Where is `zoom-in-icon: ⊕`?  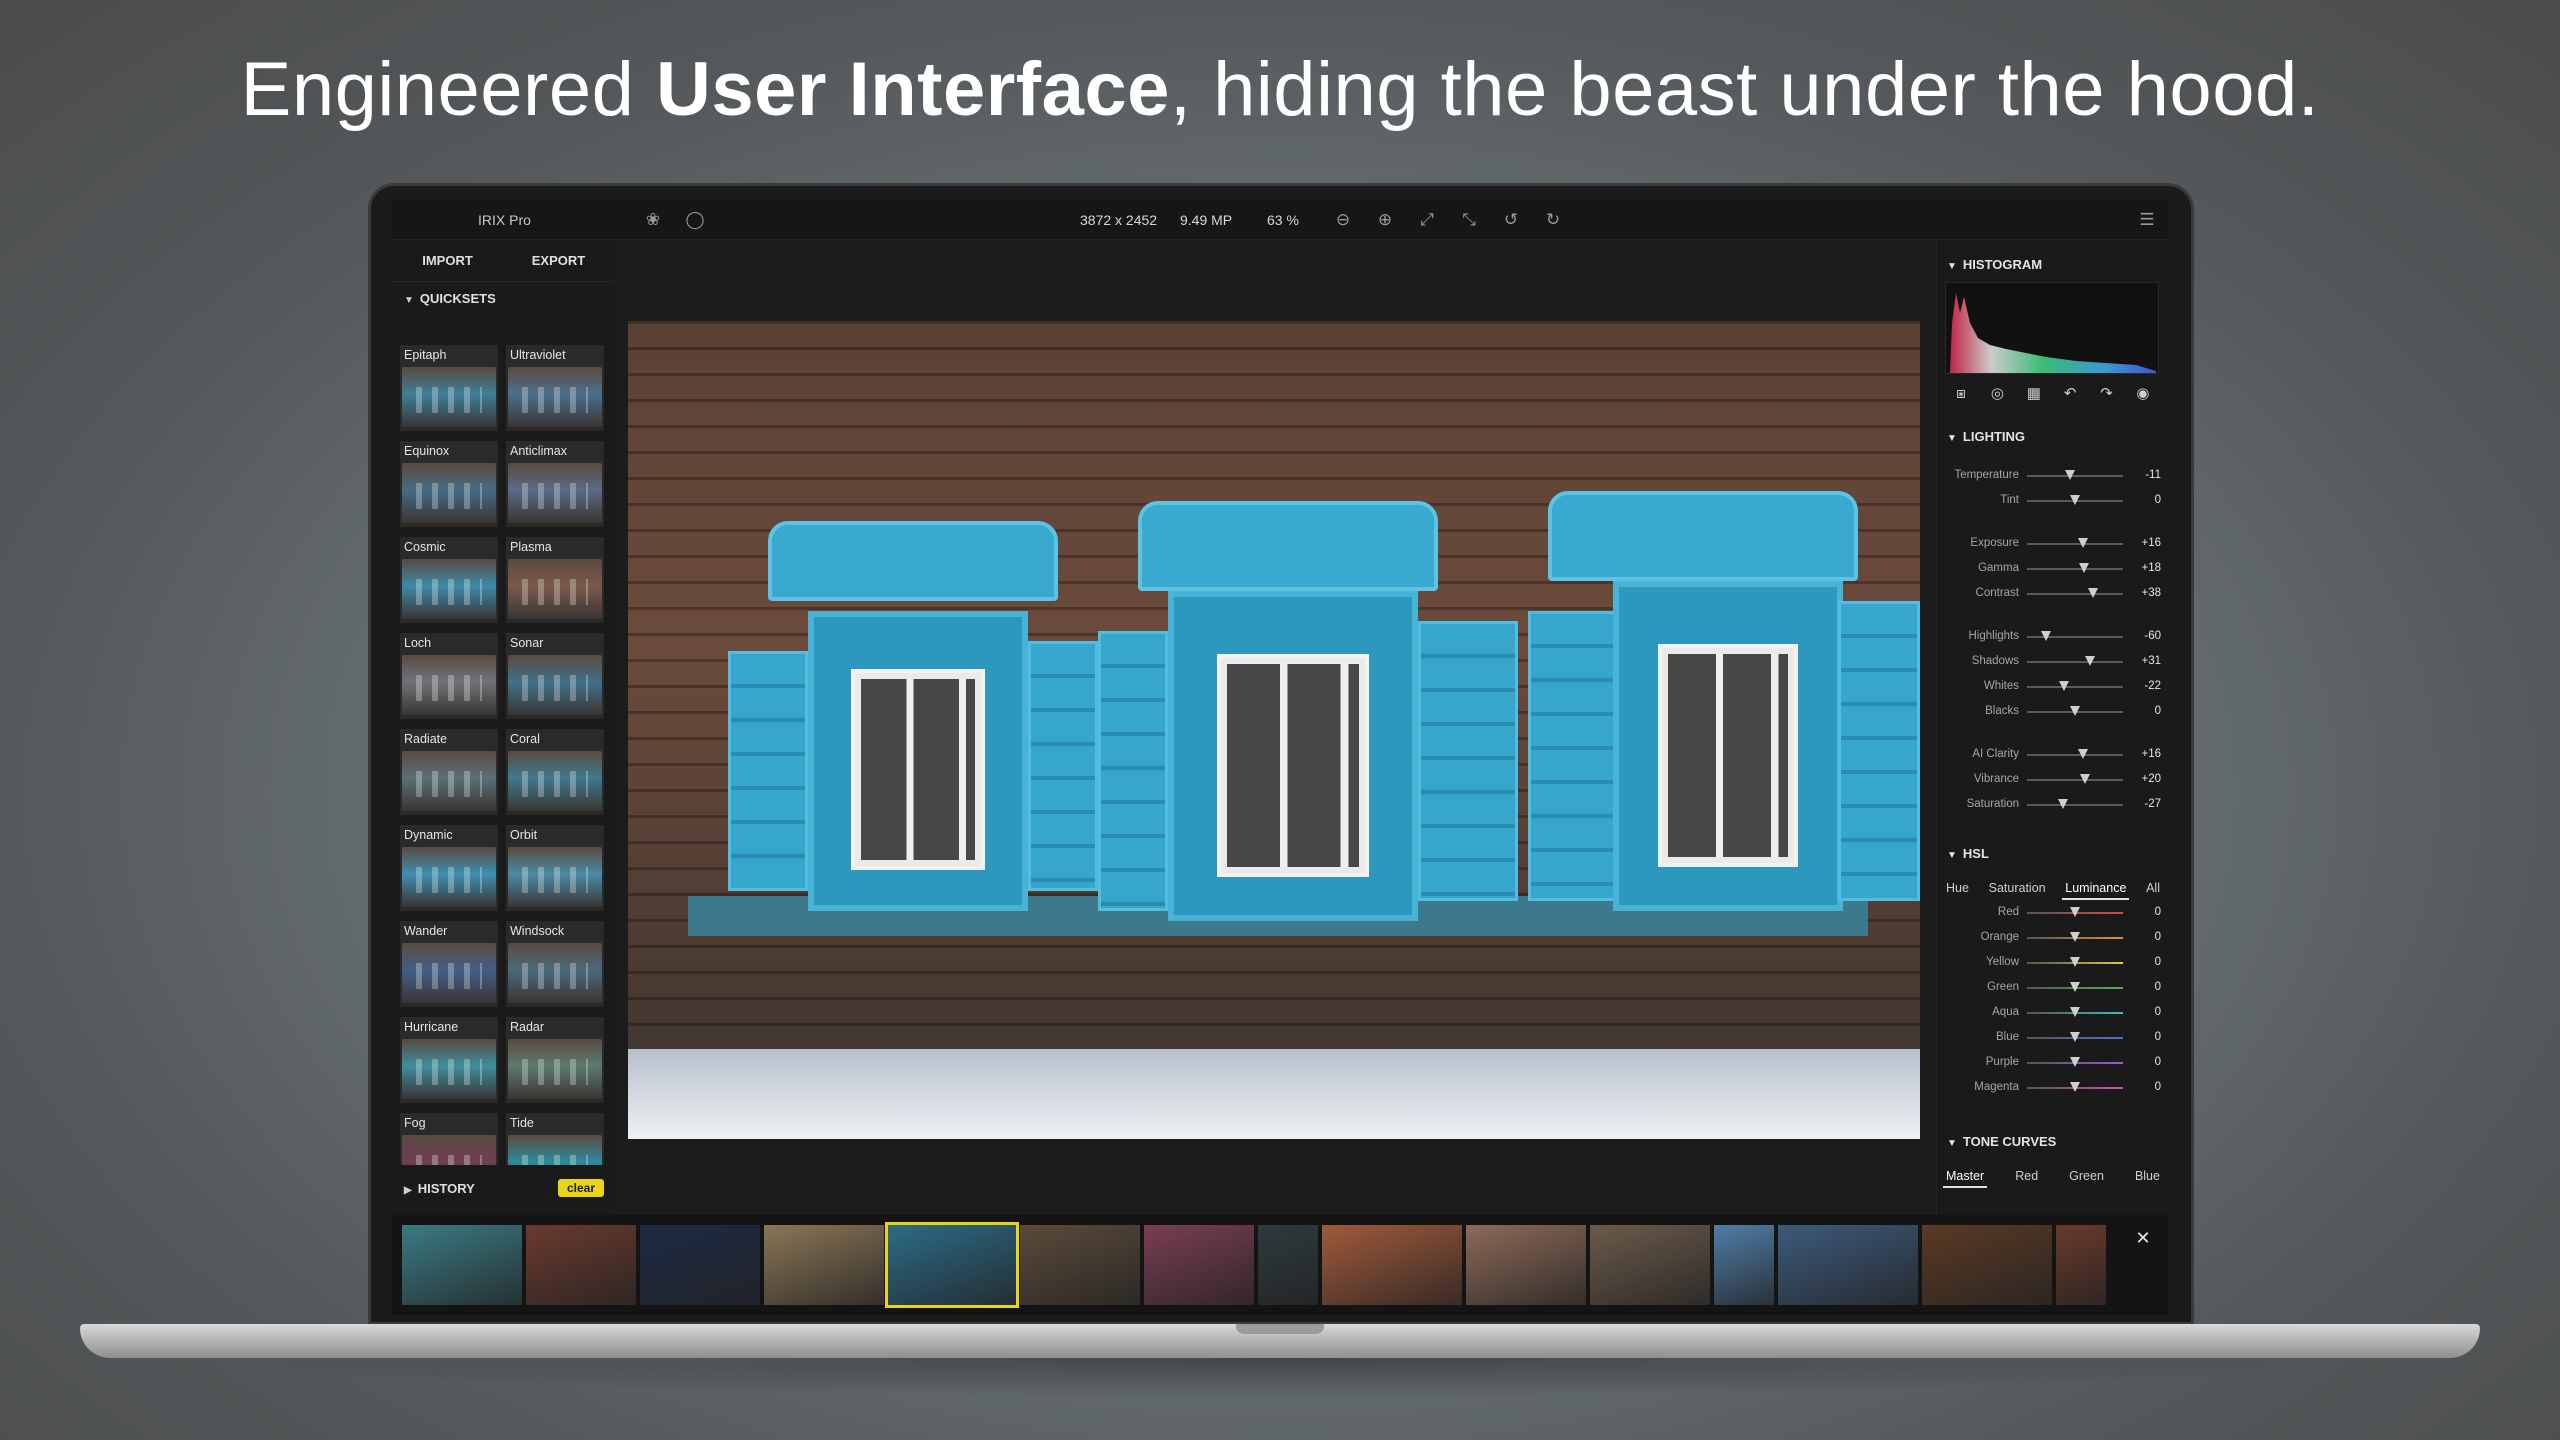
zoom-in-icon: ⊕ is located at coordinates (1385, 220).